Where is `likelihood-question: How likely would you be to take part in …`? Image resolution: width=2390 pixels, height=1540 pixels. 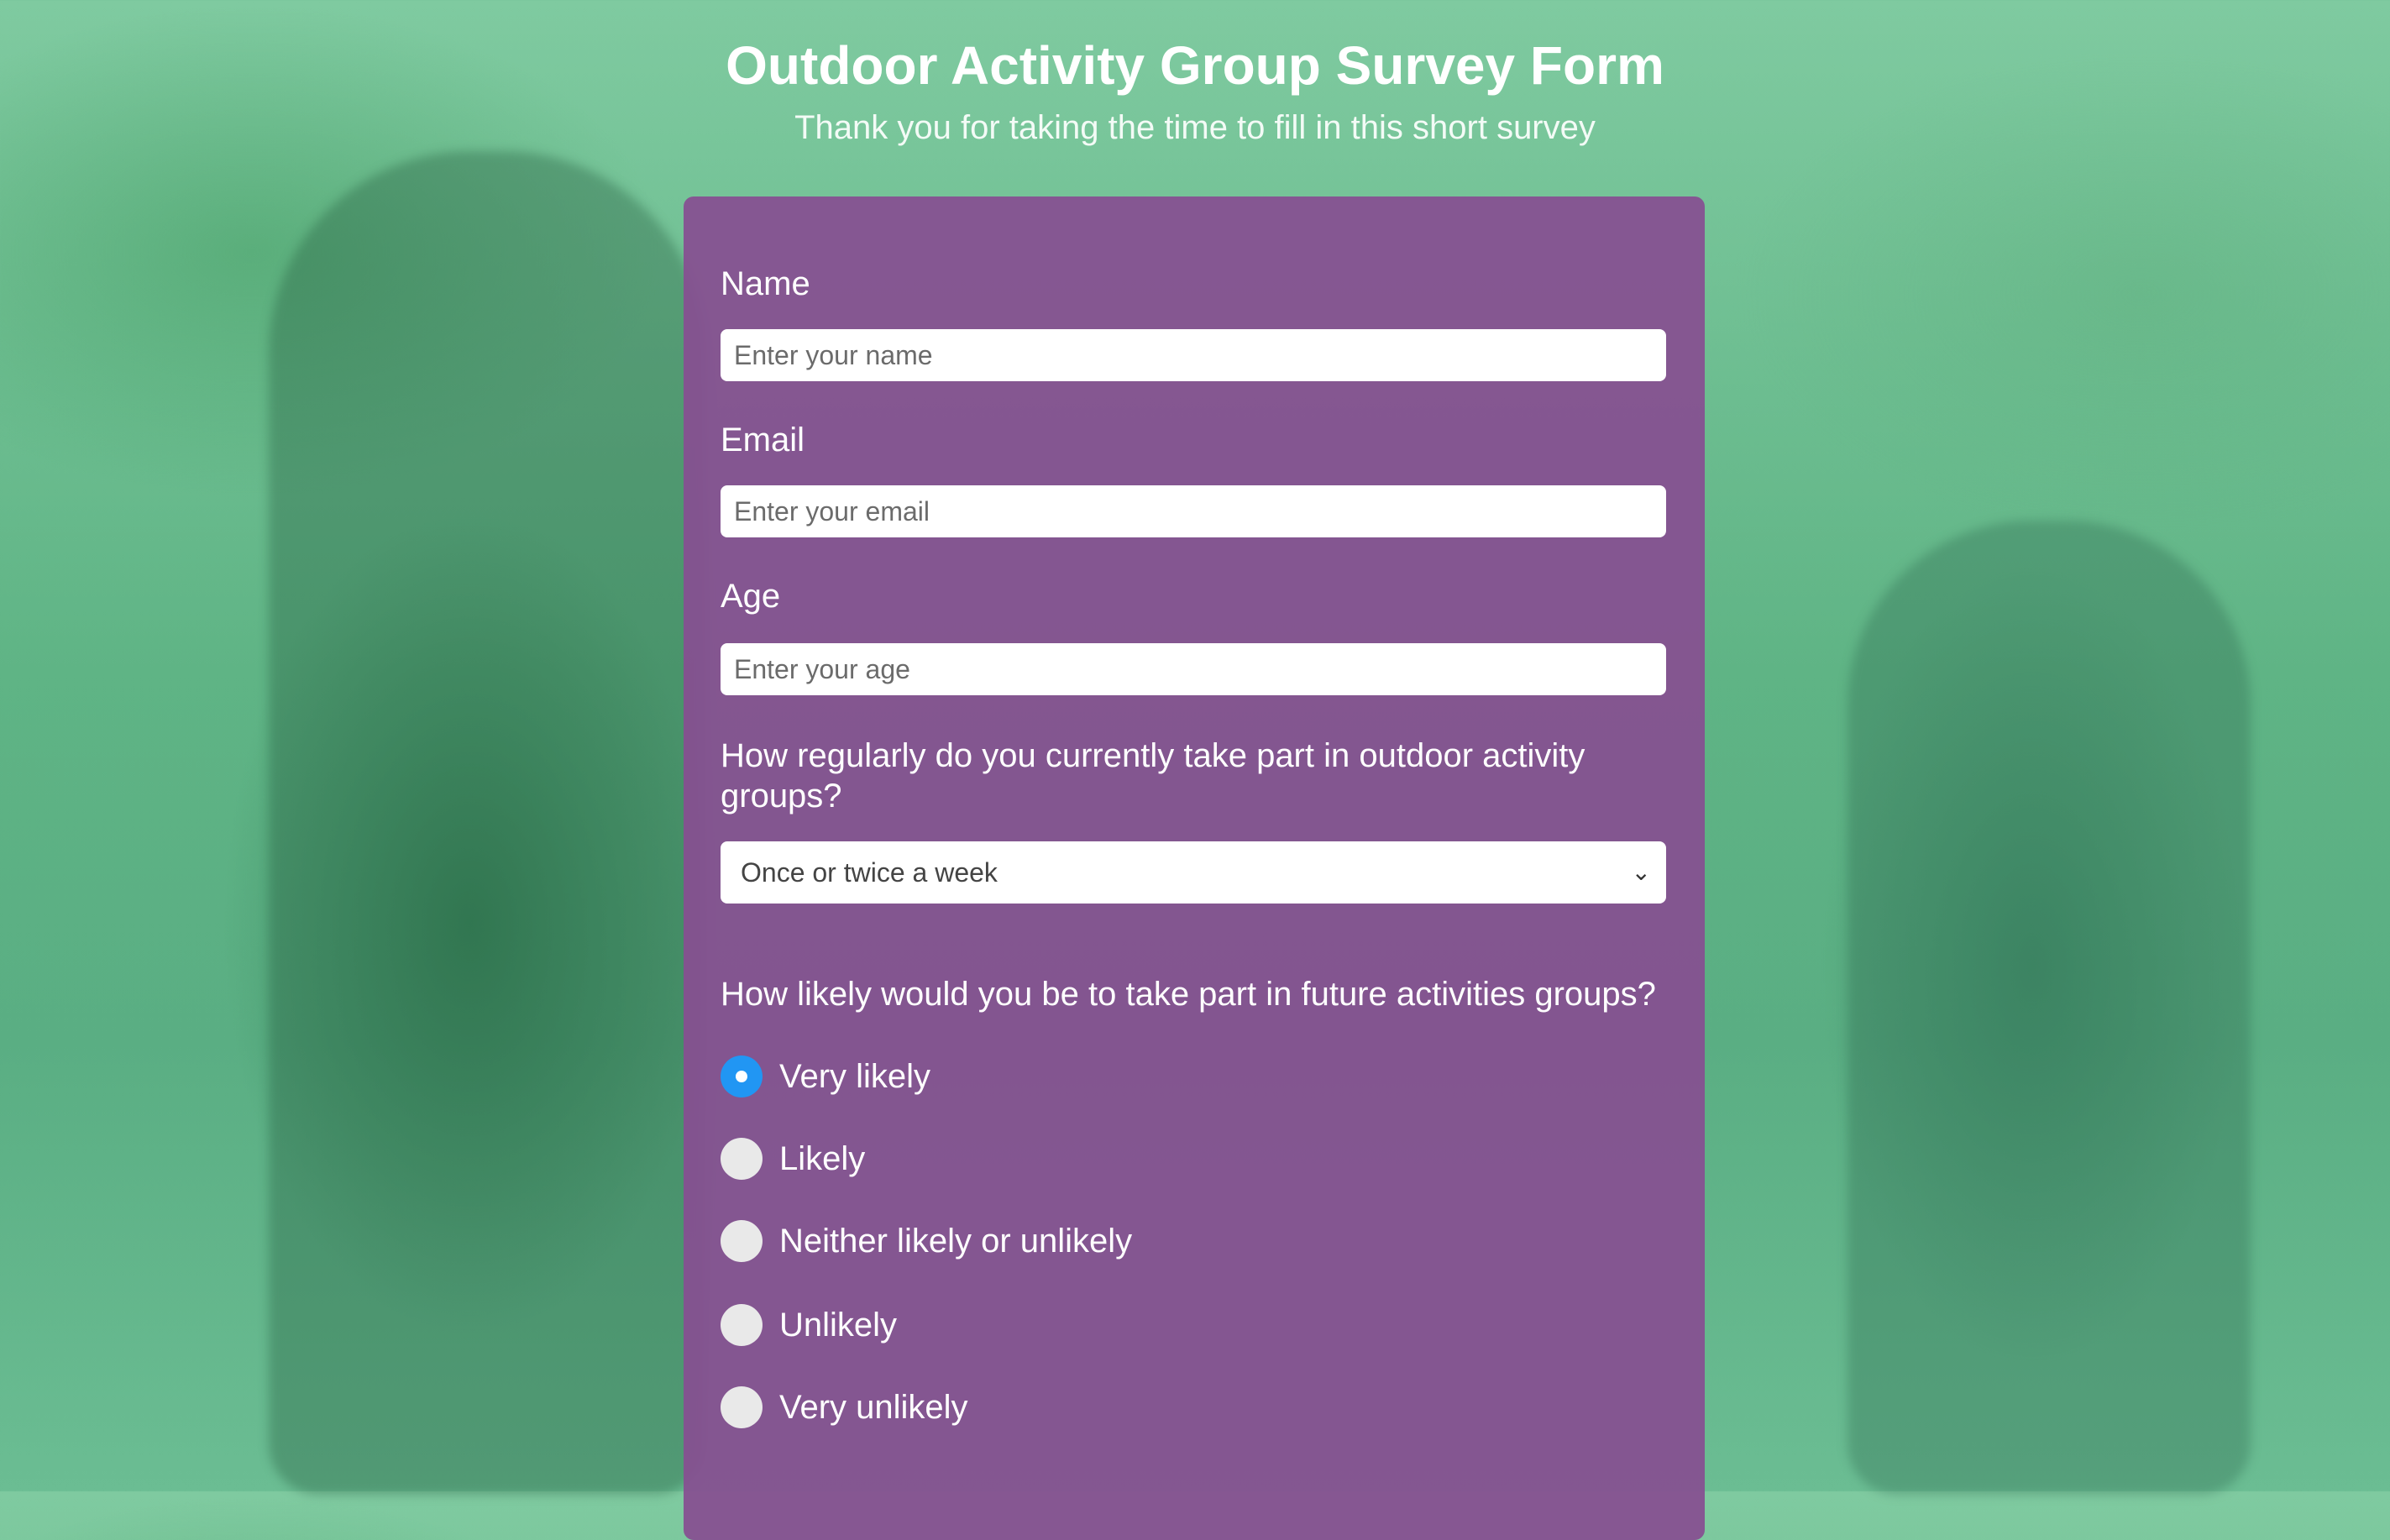 likelihood-question: How likely would you be to take part in … is located at coordinates (1188, 994).